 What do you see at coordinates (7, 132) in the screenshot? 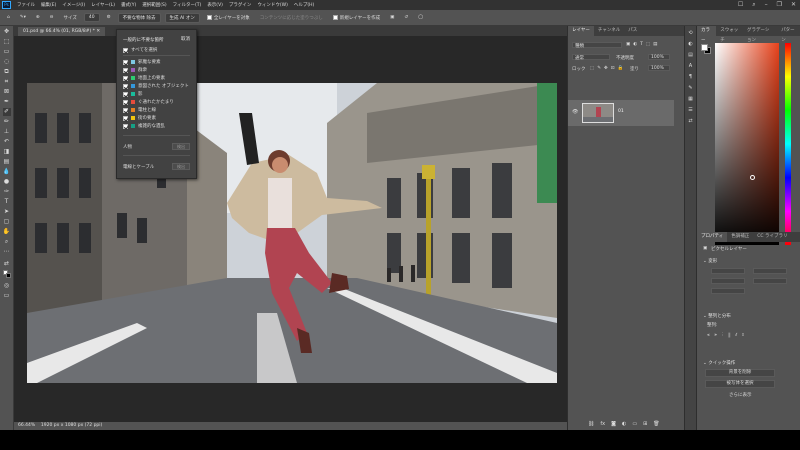
I see `clone-stamp-tool-icon: ⊥` at bounding box center [7, 132].